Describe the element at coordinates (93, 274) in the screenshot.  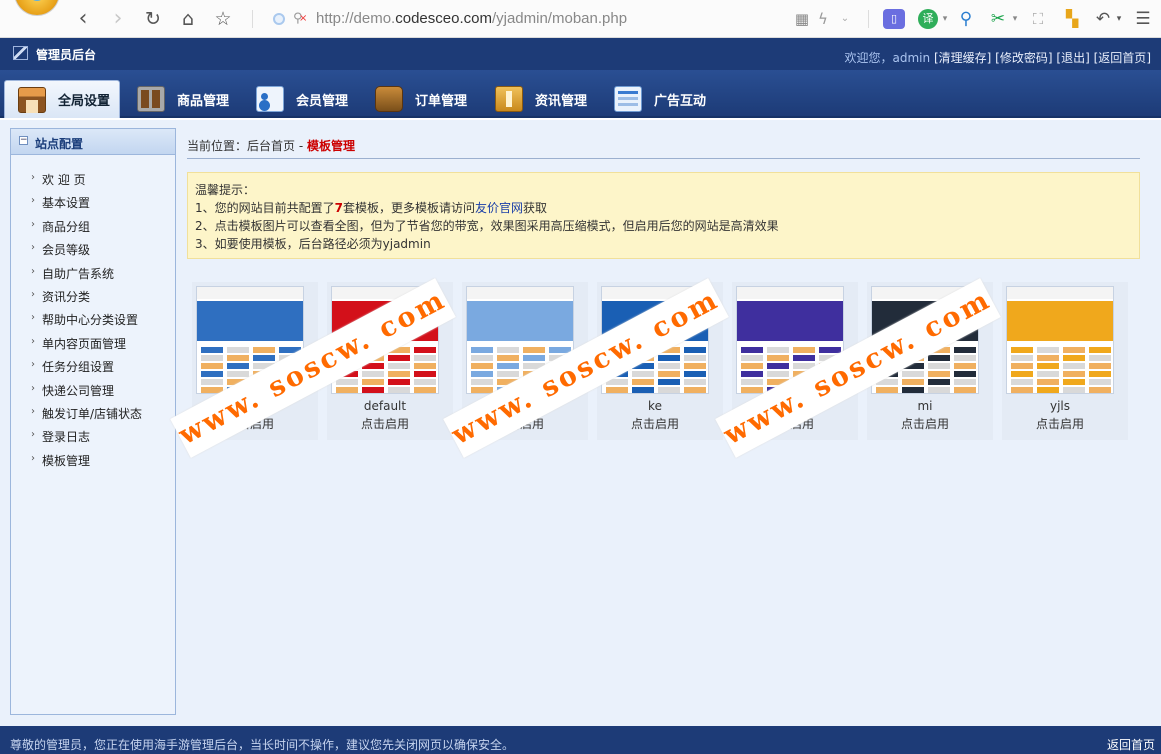
I see `sidebar-item: › 自助广告系统` at that location.